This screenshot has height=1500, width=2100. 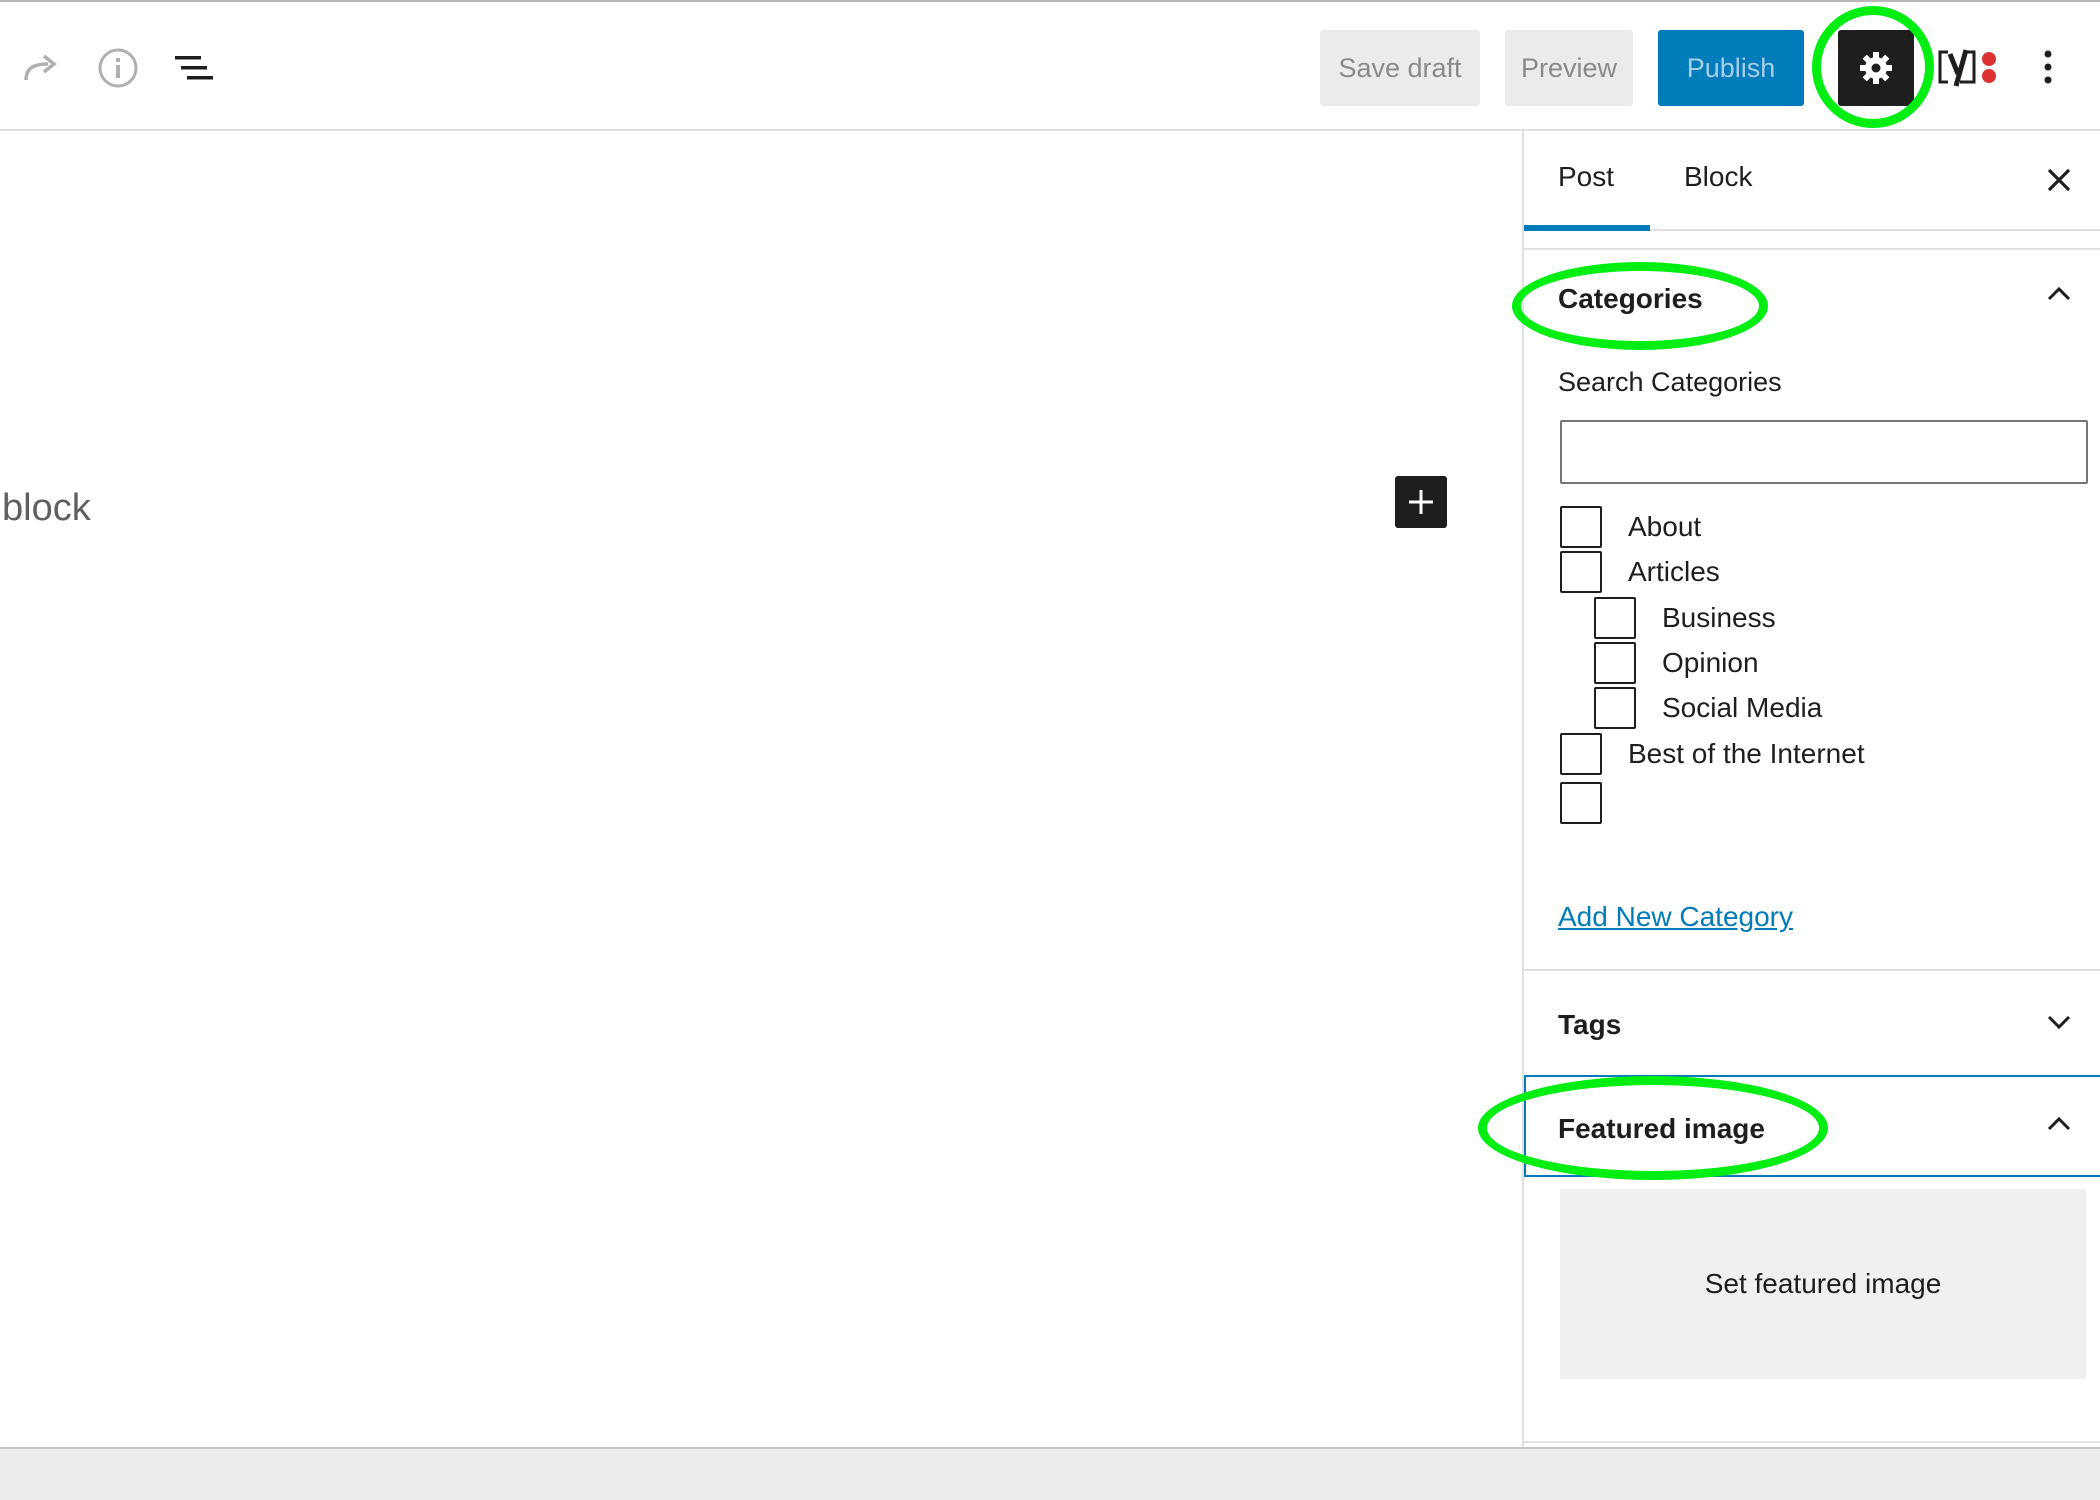 What do you see at coordinates (1630, 299) in the screenshot?
I see `categories-panel-toggle: Categories` at bounding box center [1630, 299].